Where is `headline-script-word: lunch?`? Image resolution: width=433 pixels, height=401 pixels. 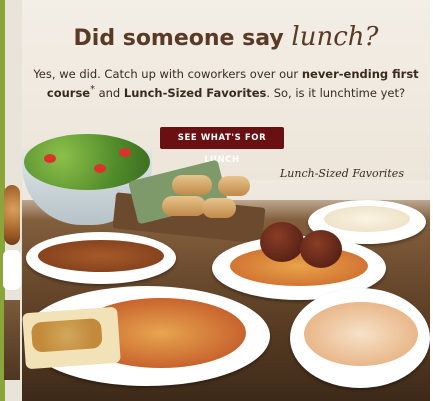
headline-script-word: lunch? is located at coordinates (335, 37).